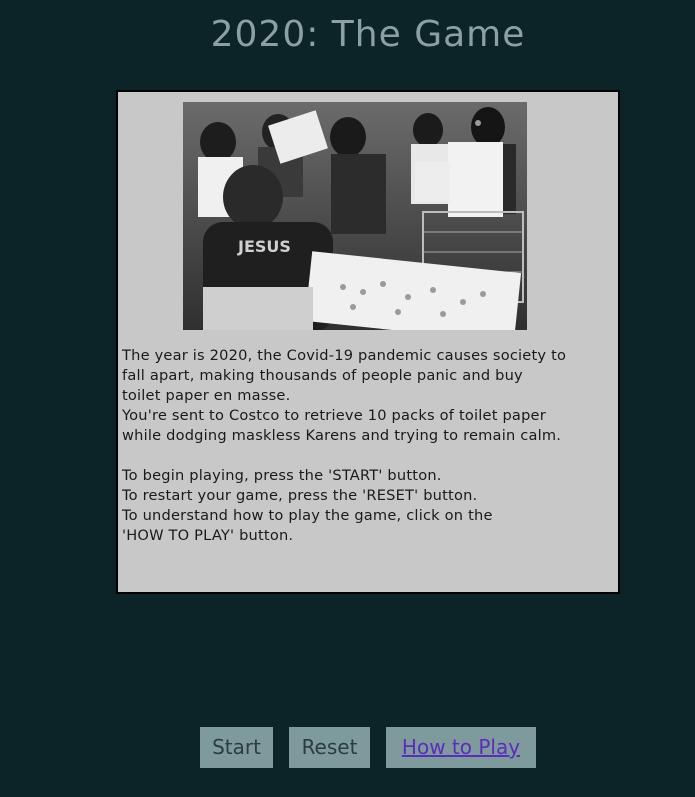 Image resolution: width=695 pixels, height=797 pixels. Describe the element at coordinates (208, 535) in the screenshot. I see `instruction-line: 'HOW TO PLAY' button.` at that location.